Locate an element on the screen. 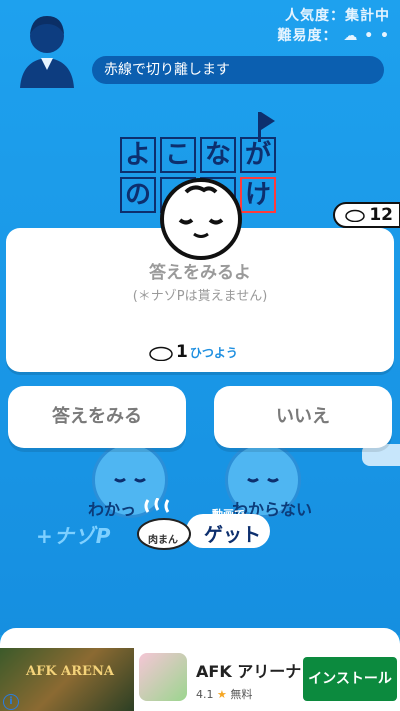 This screenshot has height=711, width=400. install-button: インストール is located at coordinates (350, 679).